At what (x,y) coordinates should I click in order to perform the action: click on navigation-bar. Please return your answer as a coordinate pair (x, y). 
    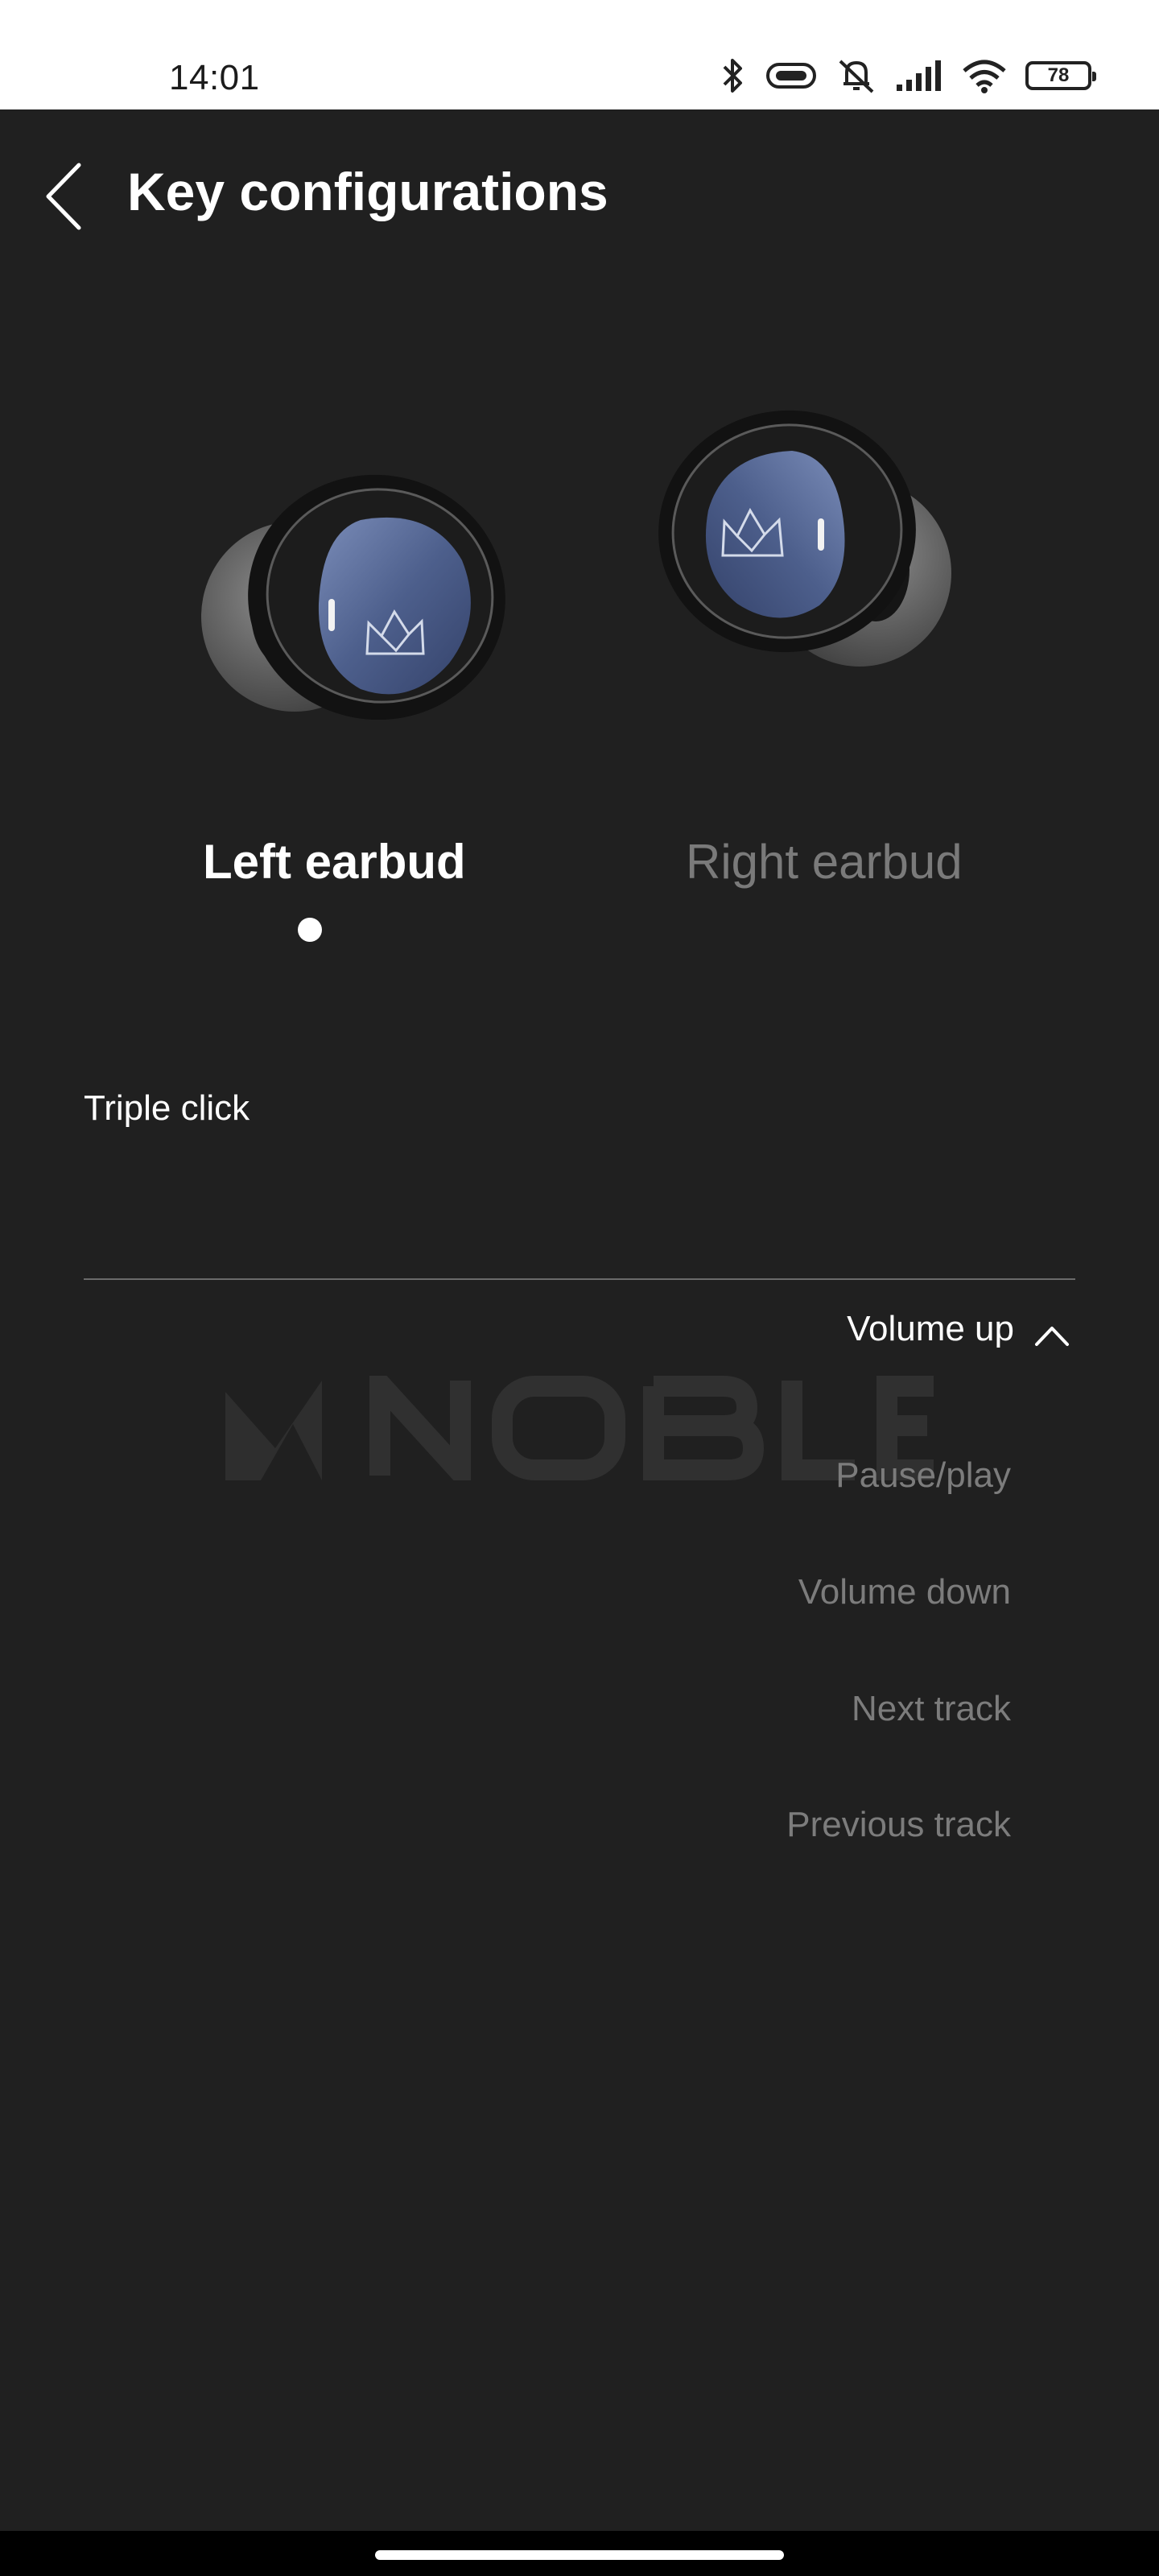
    Looking at the image, I should click on (579, 2553).